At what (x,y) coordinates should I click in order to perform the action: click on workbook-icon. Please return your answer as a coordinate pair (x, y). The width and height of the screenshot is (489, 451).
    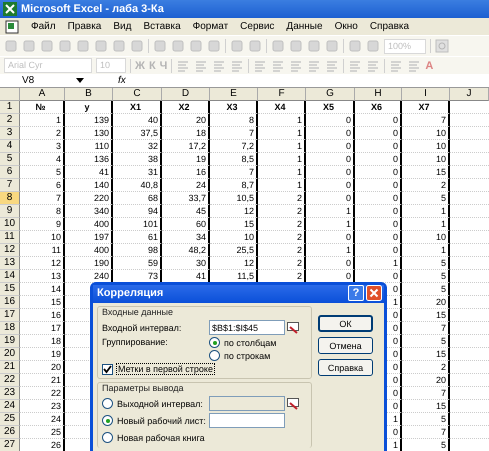
    Looking at the image, I should click on (12, 27).